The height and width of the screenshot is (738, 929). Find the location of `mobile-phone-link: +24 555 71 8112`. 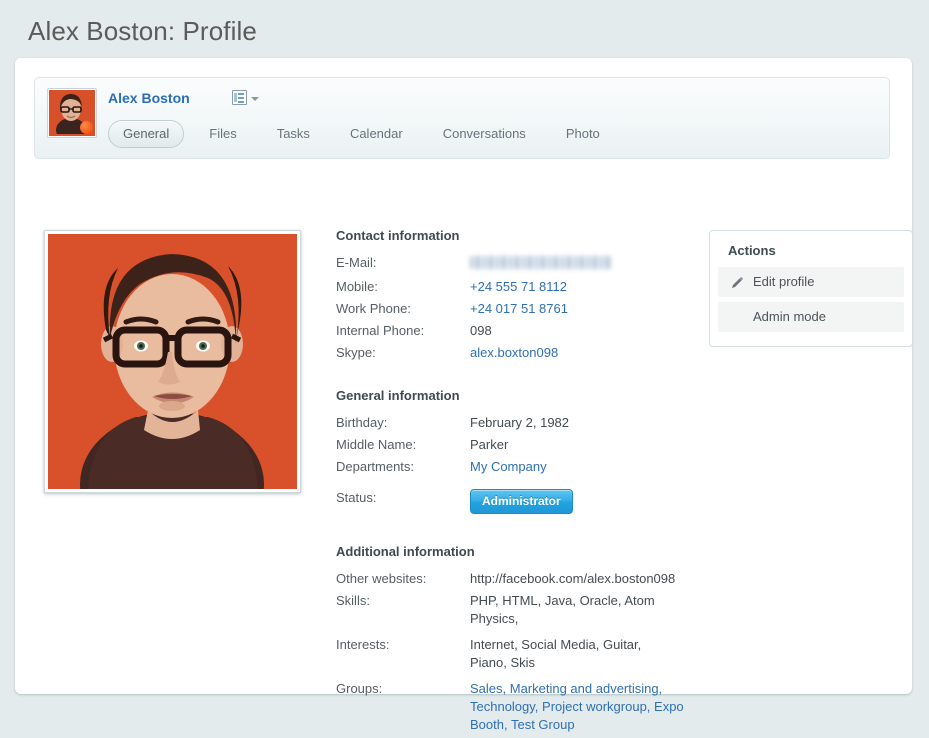

mobile-phone-link: +24 555 71 8112 is located at coordinates (518, 286).